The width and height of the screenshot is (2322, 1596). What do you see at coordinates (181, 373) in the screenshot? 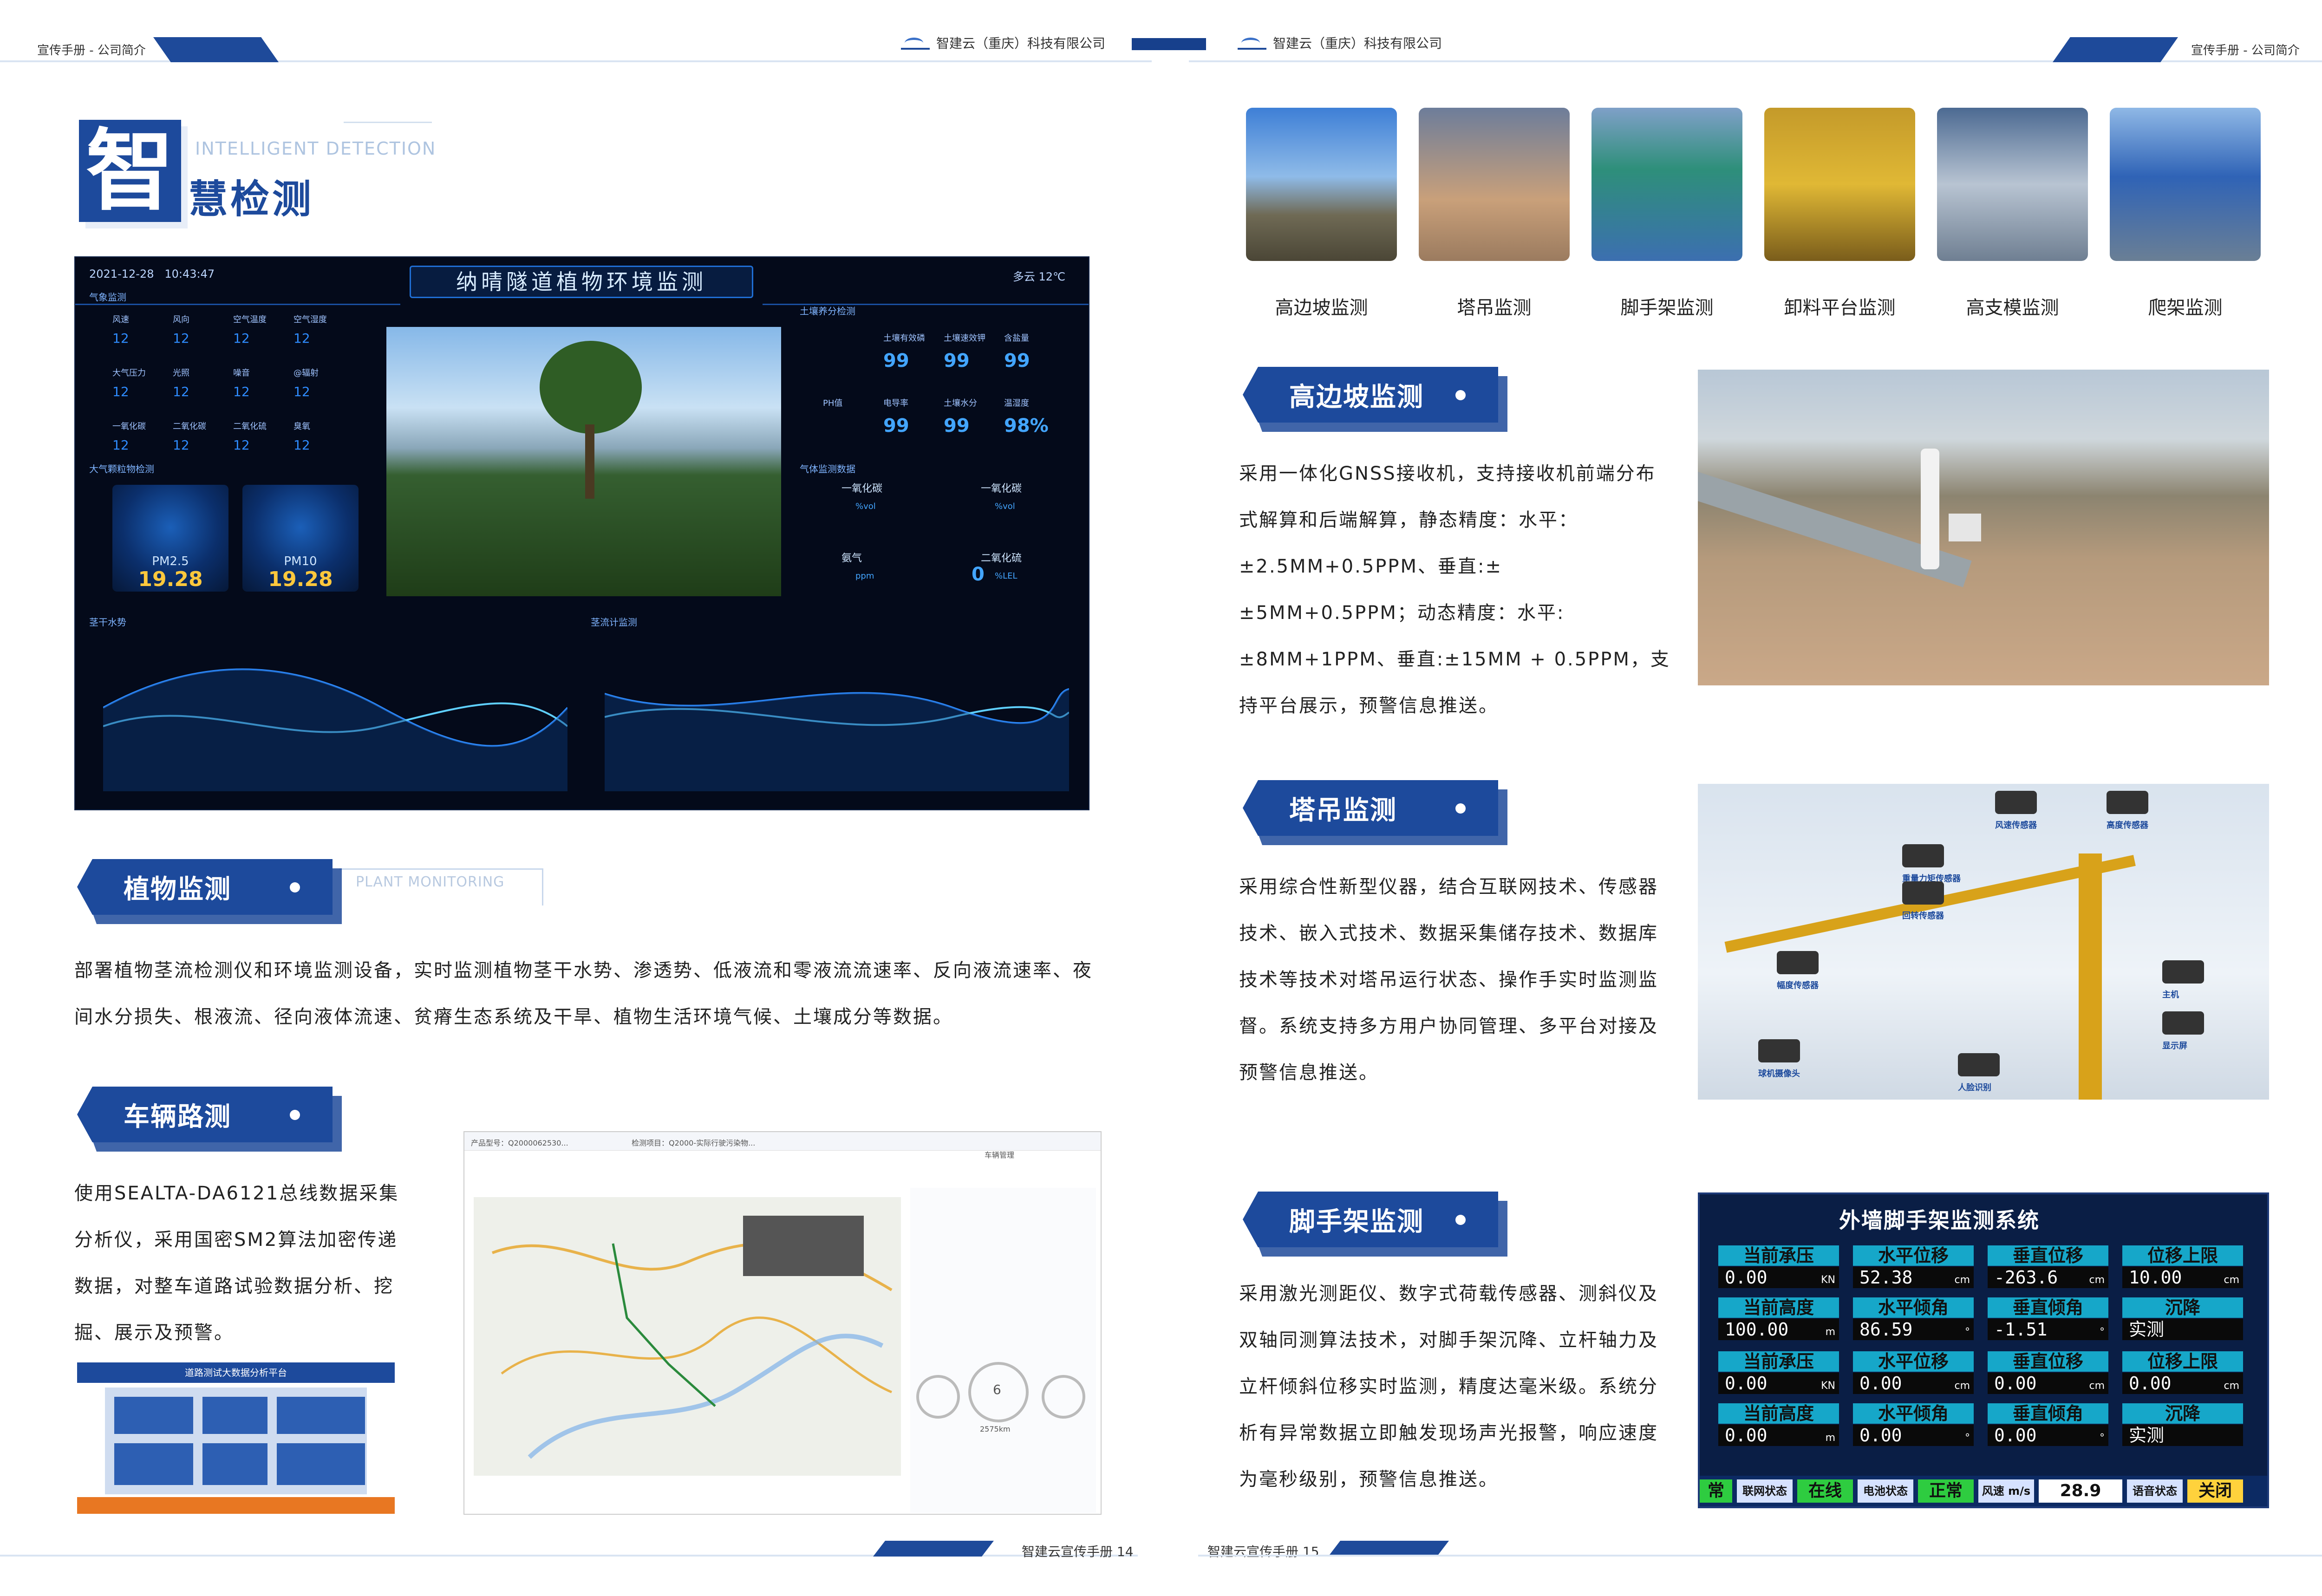
I see `weather-label: 光照` at bounding box center [181, 373].